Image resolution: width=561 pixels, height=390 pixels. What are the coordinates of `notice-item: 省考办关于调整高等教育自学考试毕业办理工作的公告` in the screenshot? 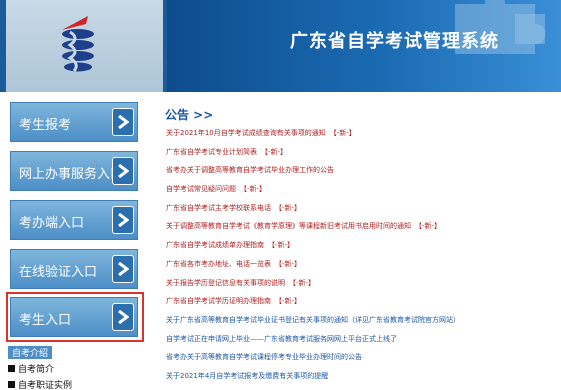 It's located at (363, 170).